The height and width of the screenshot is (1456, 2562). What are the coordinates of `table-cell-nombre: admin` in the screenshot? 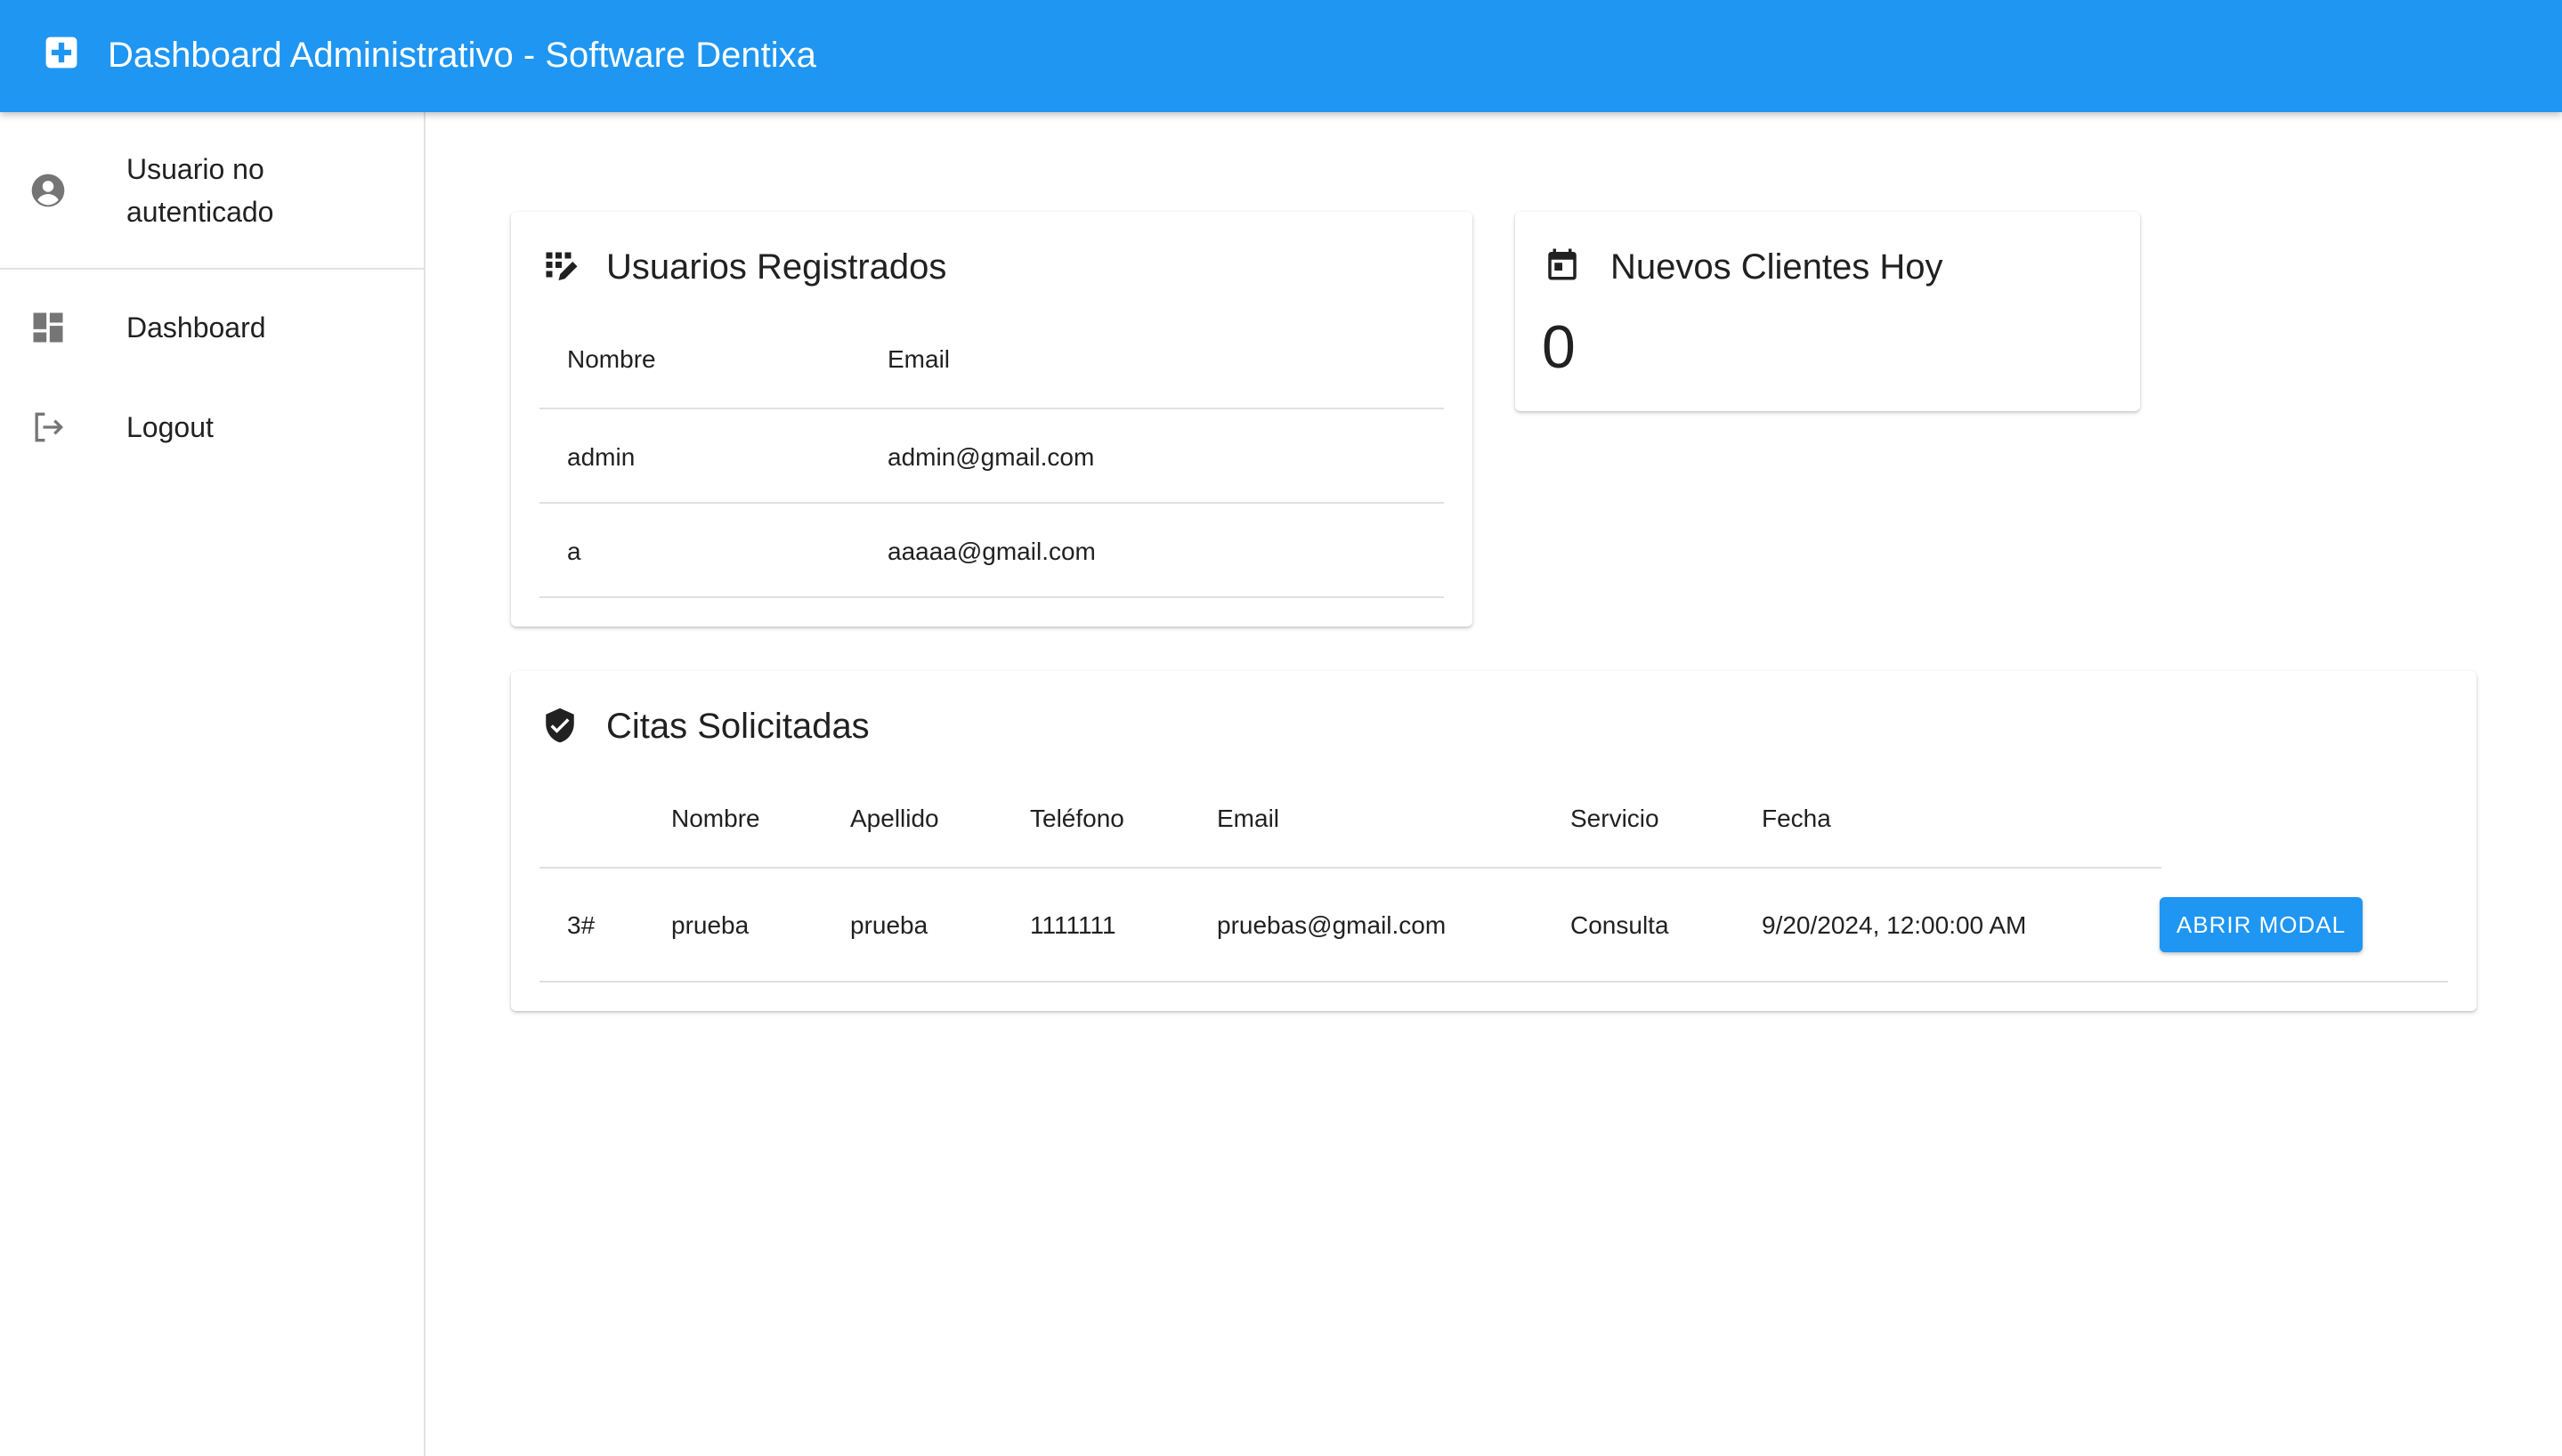 It's located at (601, 457).